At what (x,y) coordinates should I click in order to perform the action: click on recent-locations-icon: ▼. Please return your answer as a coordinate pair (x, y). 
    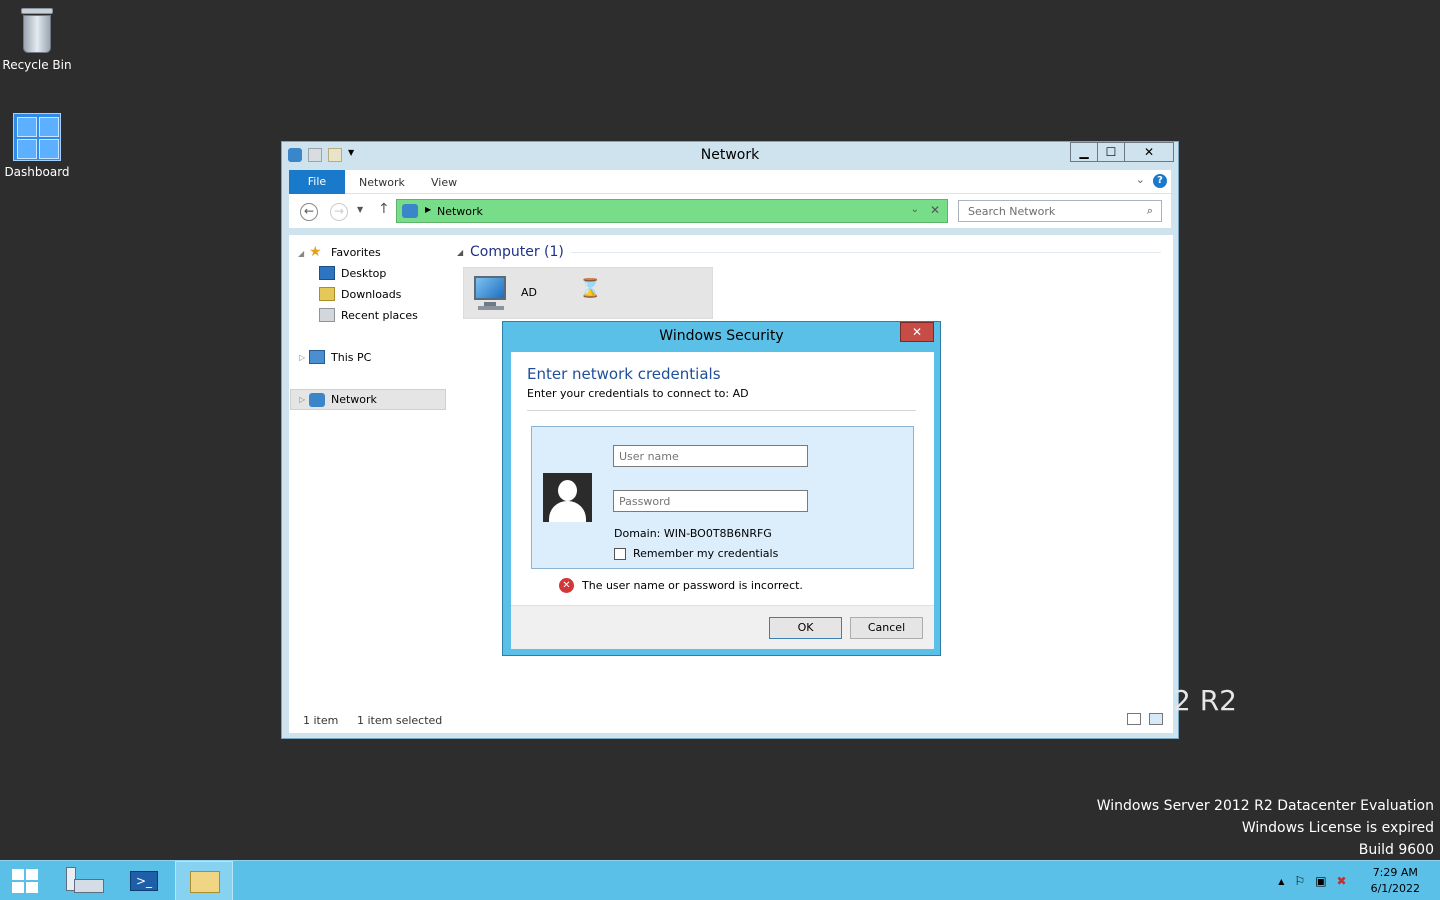
    Looking at the image, I should click on (360, 209).